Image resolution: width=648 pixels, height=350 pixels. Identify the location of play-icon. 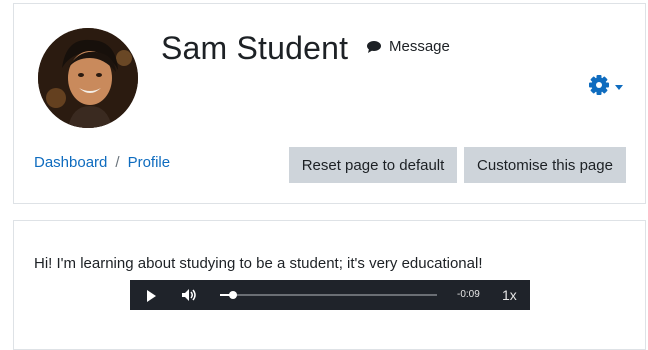
(151, 298).